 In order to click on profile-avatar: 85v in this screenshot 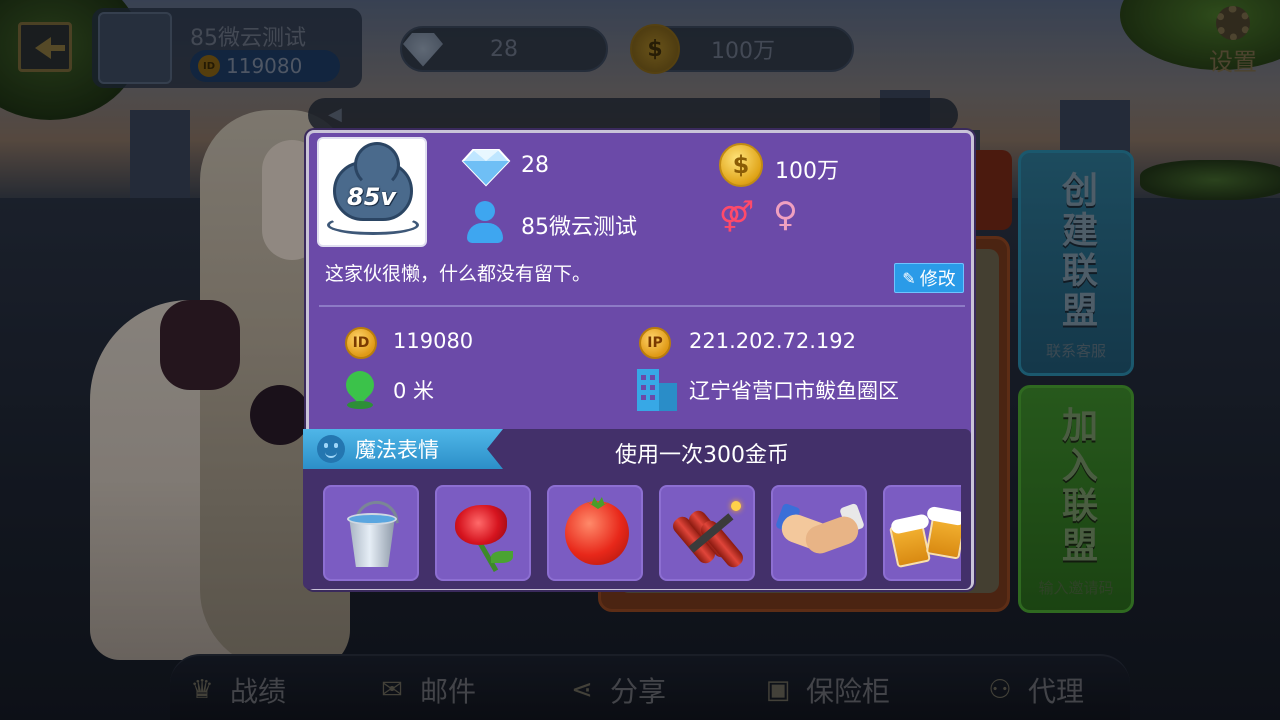, I will do `click(372, 192)`.